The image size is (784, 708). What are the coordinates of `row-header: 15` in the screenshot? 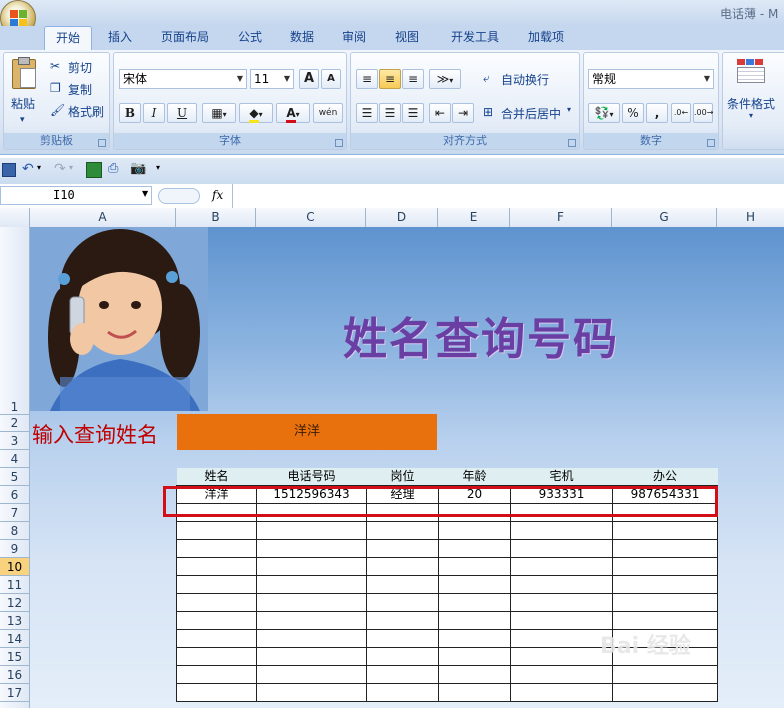 It's located at (14, 657).